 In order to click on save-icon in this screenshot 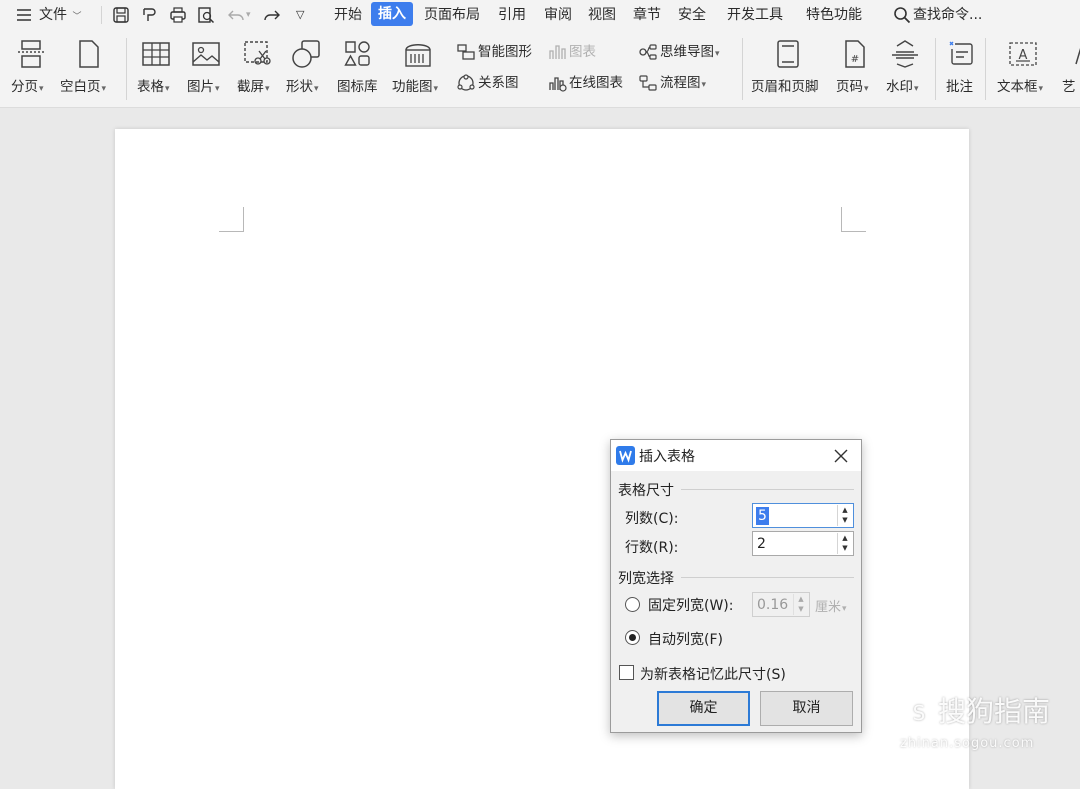, I will do `click(121, 15)`.